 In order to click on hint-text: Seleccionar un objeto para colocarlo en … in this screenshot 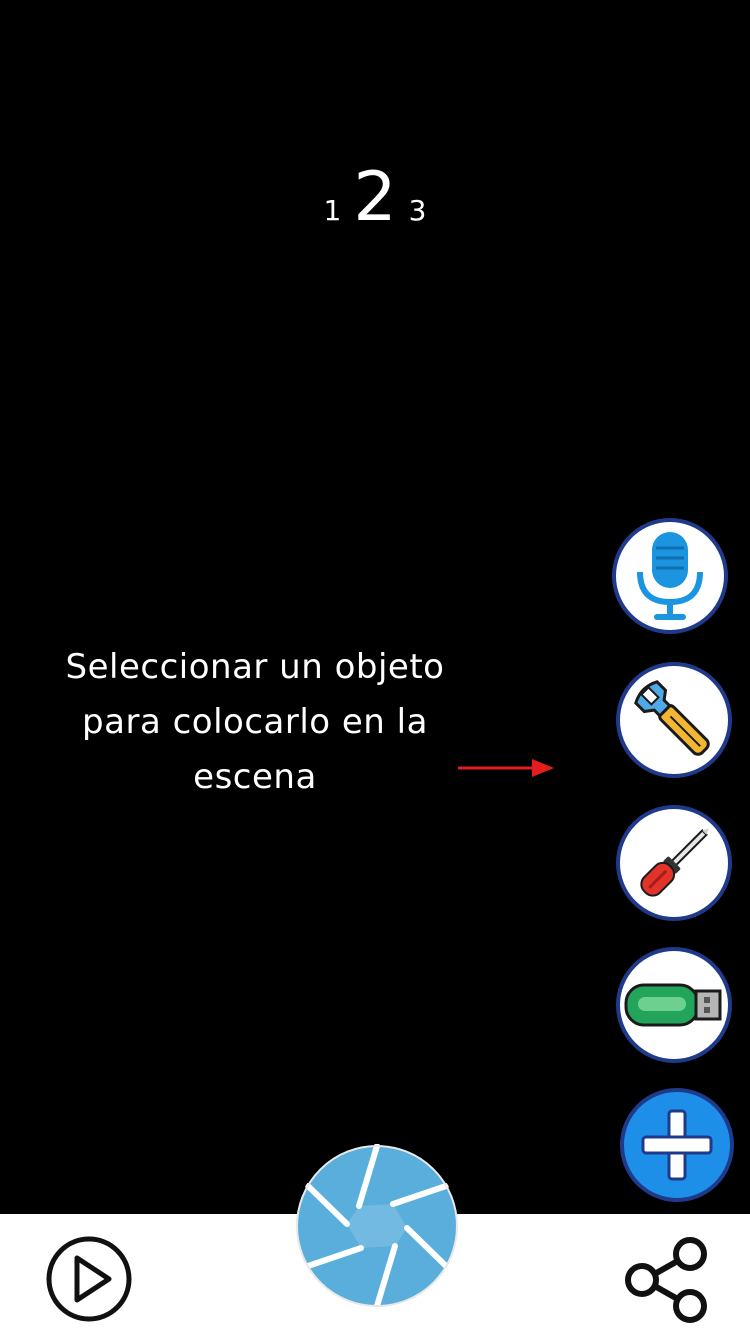, I will do `click(255, 722)`.